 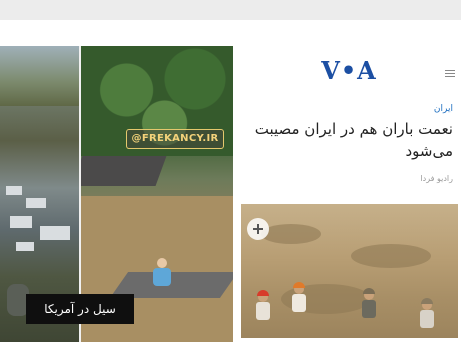 What do you see at coordinates (230, 10) in the screenshot?
I see `top-bar` at bounding box center [230, 10].